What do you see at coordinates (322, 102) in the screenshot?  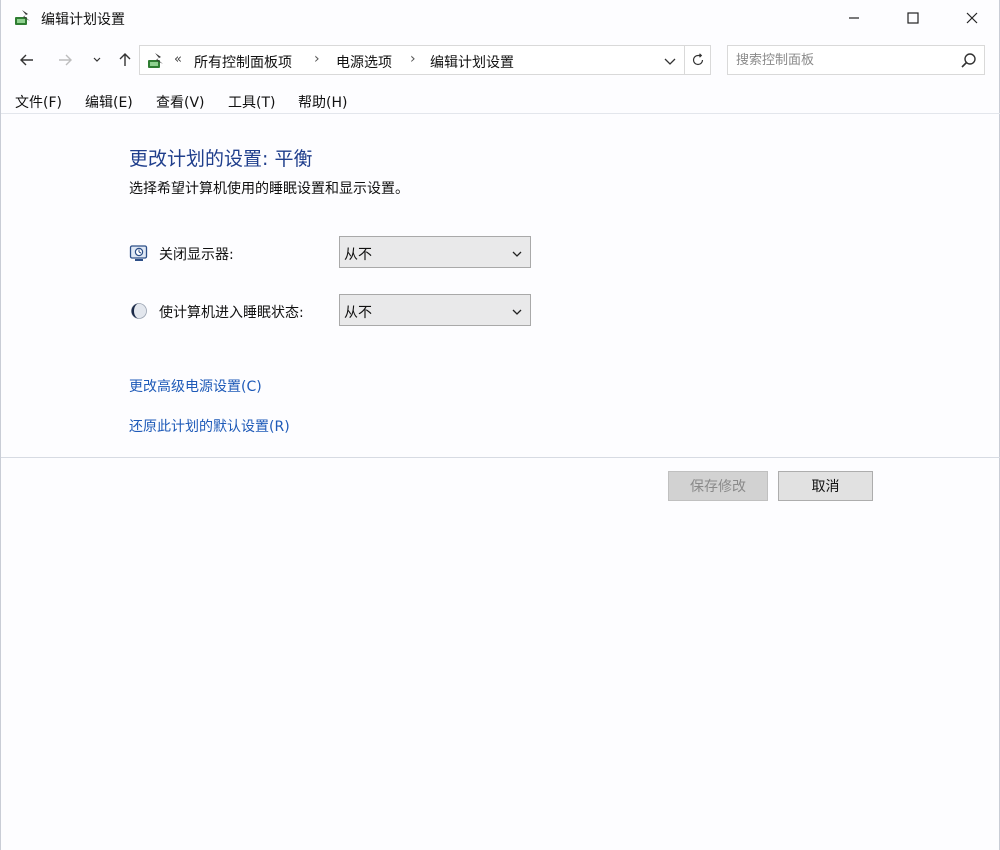 I see `menu-help: 帮助(H)` at bounding box center [322, 102].